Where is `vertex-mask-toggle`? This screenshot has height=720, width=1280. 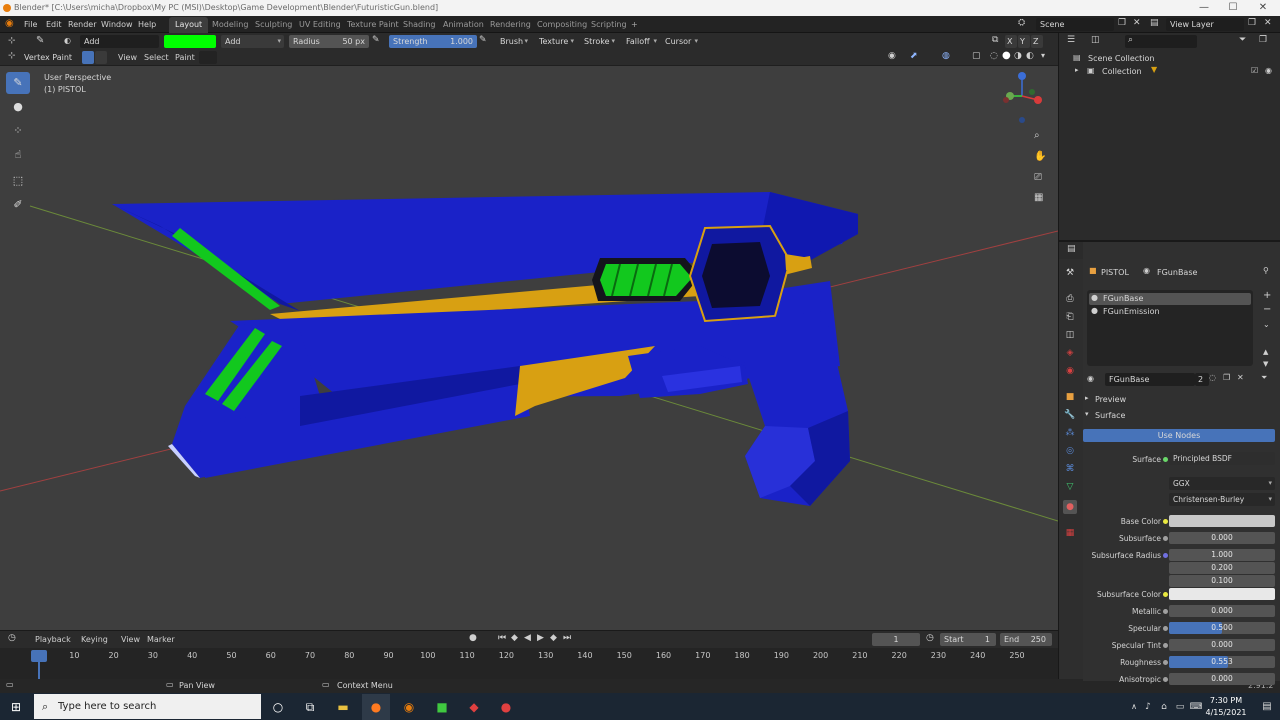 vertex-mask-toggle is located at coordinates (101, 57).